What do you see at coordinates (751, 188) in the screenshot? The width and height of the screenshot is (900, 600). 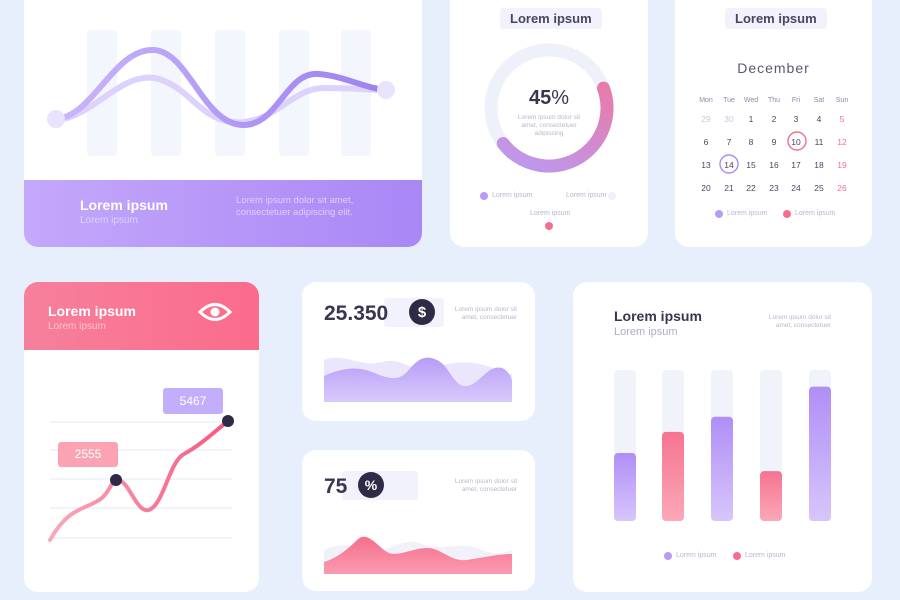 I see `calendar-day: 22` at bounding box center [751, 188].